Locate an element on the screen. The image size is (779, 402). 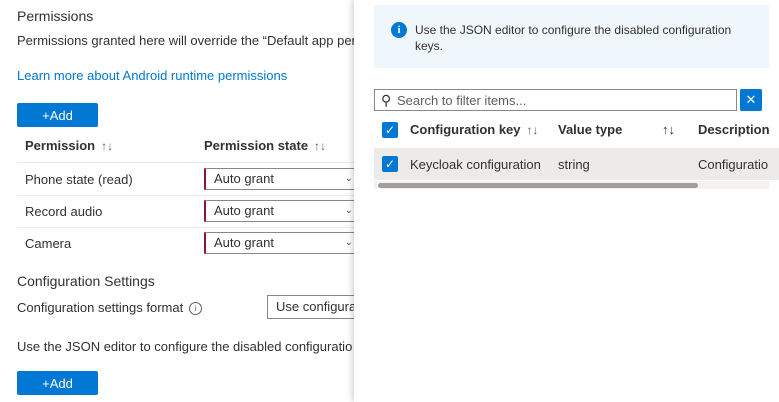
select-all-checkbox: ✓ is located at coordinates (390, 130).